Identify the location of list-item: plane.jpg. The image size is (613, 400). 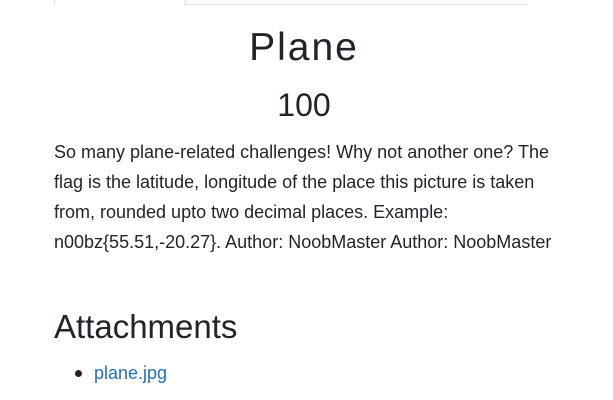
(110, 373).